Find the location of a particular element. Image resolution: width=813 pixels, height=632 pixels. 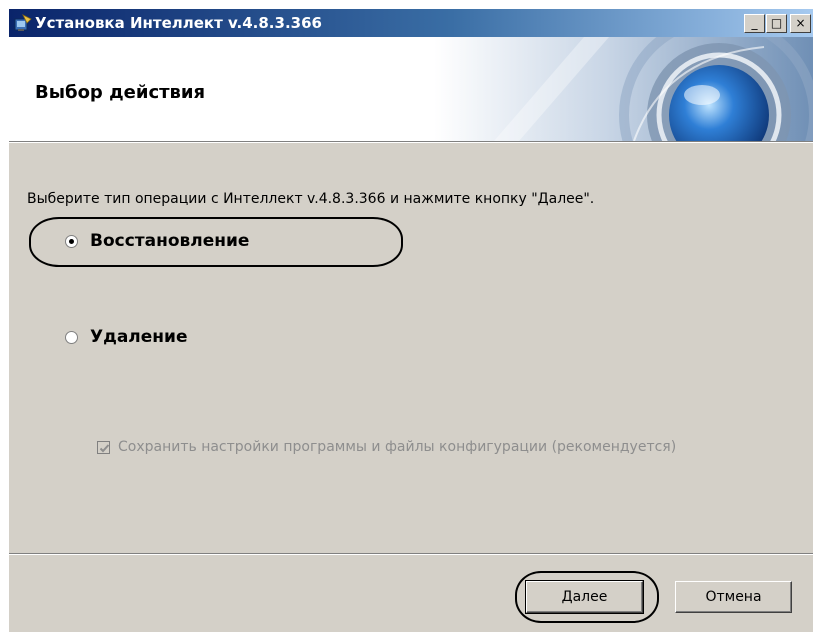

radio-remove is located at coordinates (71, 337).